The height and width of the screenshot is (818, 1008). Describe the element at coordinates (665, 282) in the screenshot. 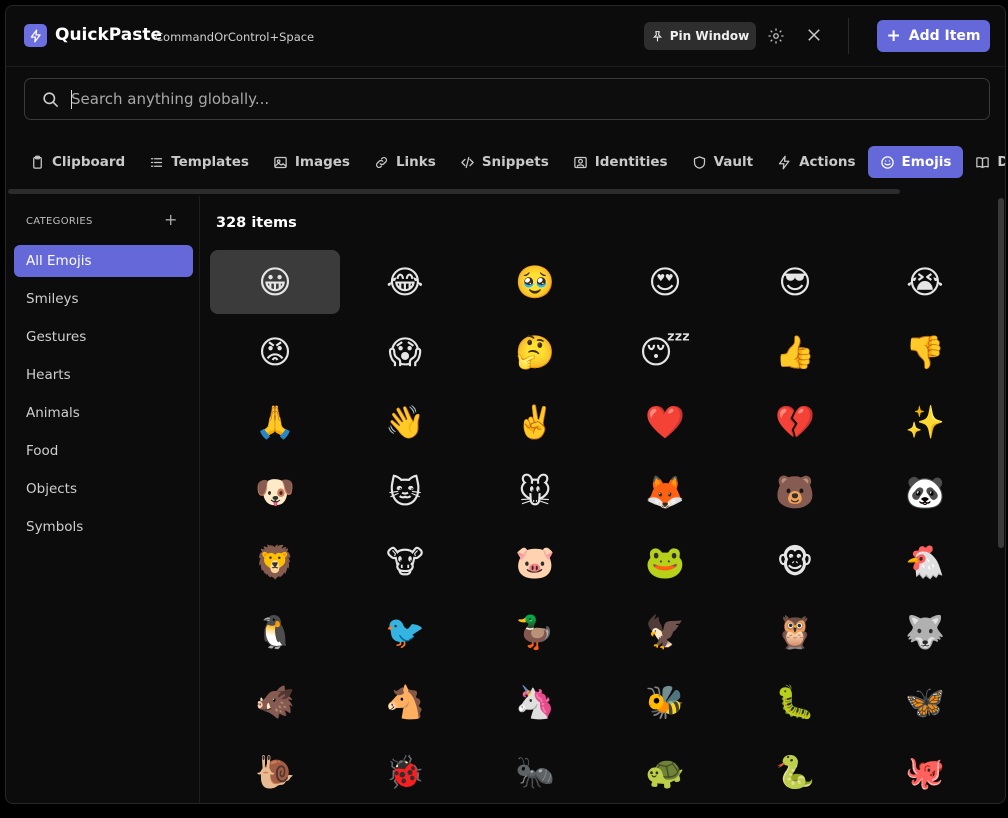

I see `emoji-cell: 😍` at that location.